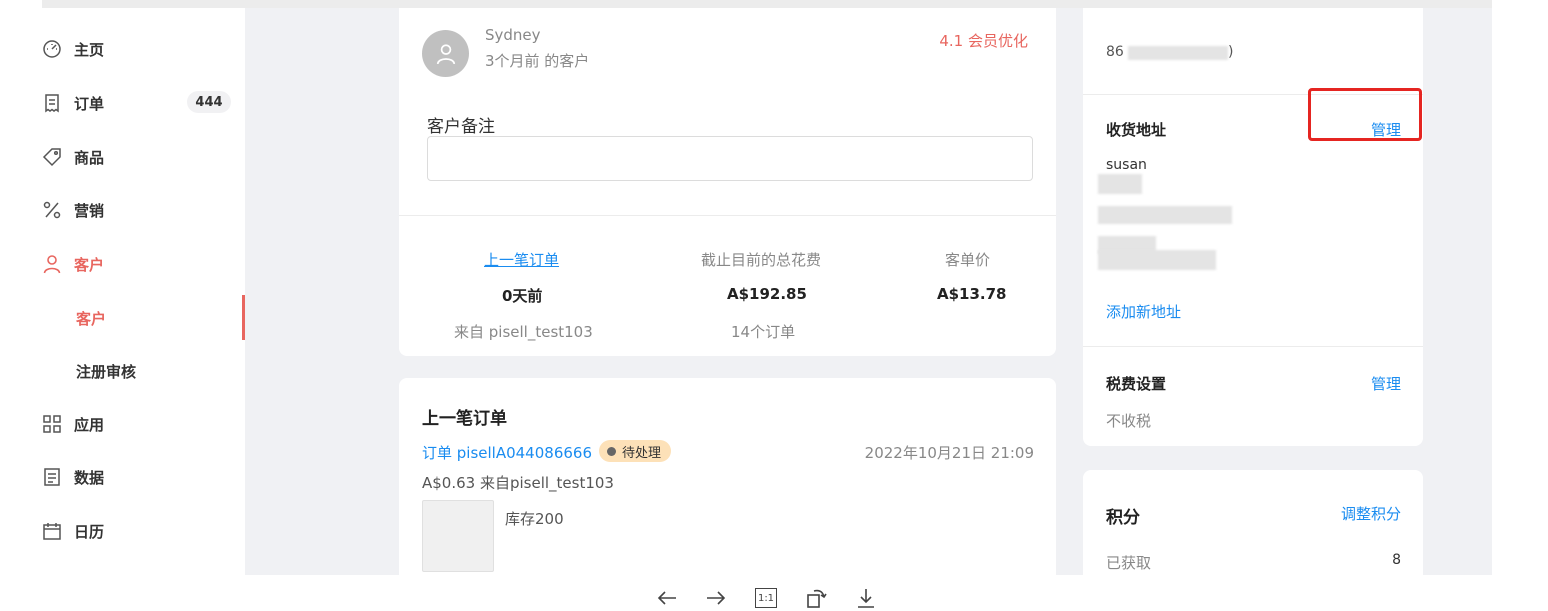 The width and height of the screenshot is (1548, 611). Describe the element at coordinates (513, 35) in the screenshot. I see `customer-city: Sydney` at that location.